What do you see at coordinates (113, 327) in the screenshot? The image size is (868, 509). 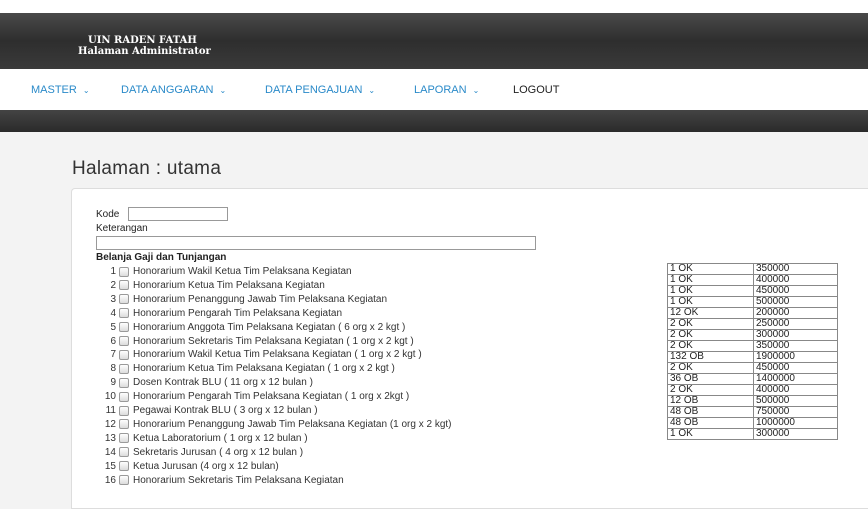 I see `item-number: 5` at bounding box center [113, 327].